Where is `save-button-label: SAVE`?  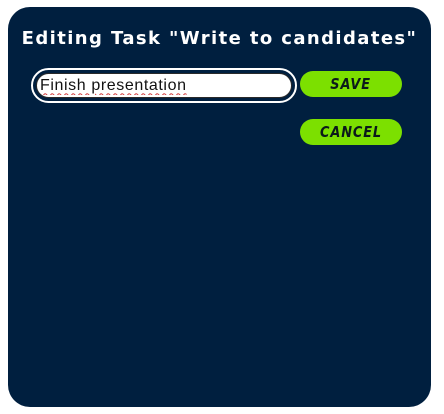
save-button-label: SAVE is located at coordinates (351, 84).